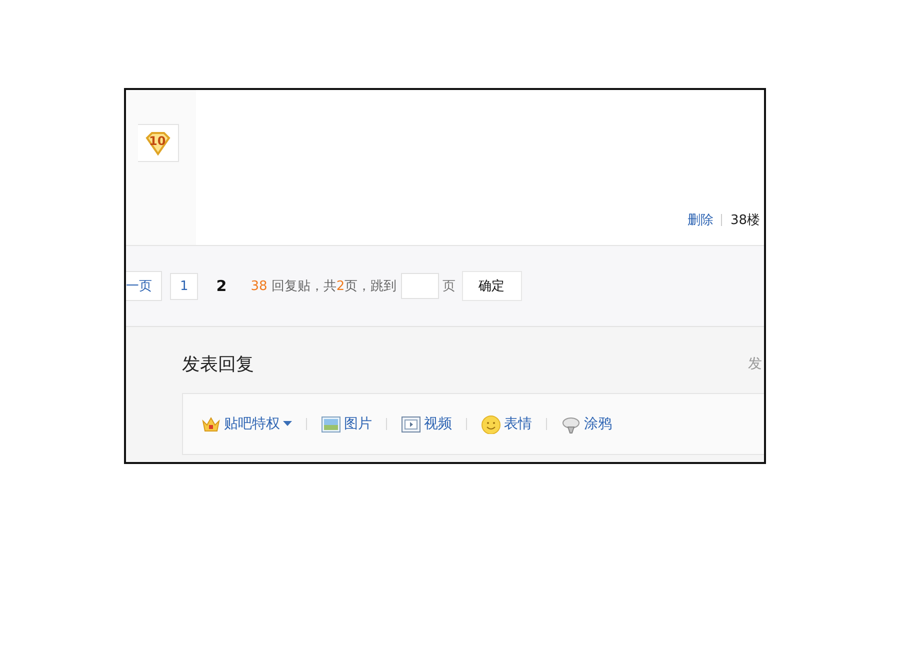 The image size is (900, 667). Describe the element at coordinates (144, 286) in the screenshot. I see `previous-page-link: 一页` at that location.